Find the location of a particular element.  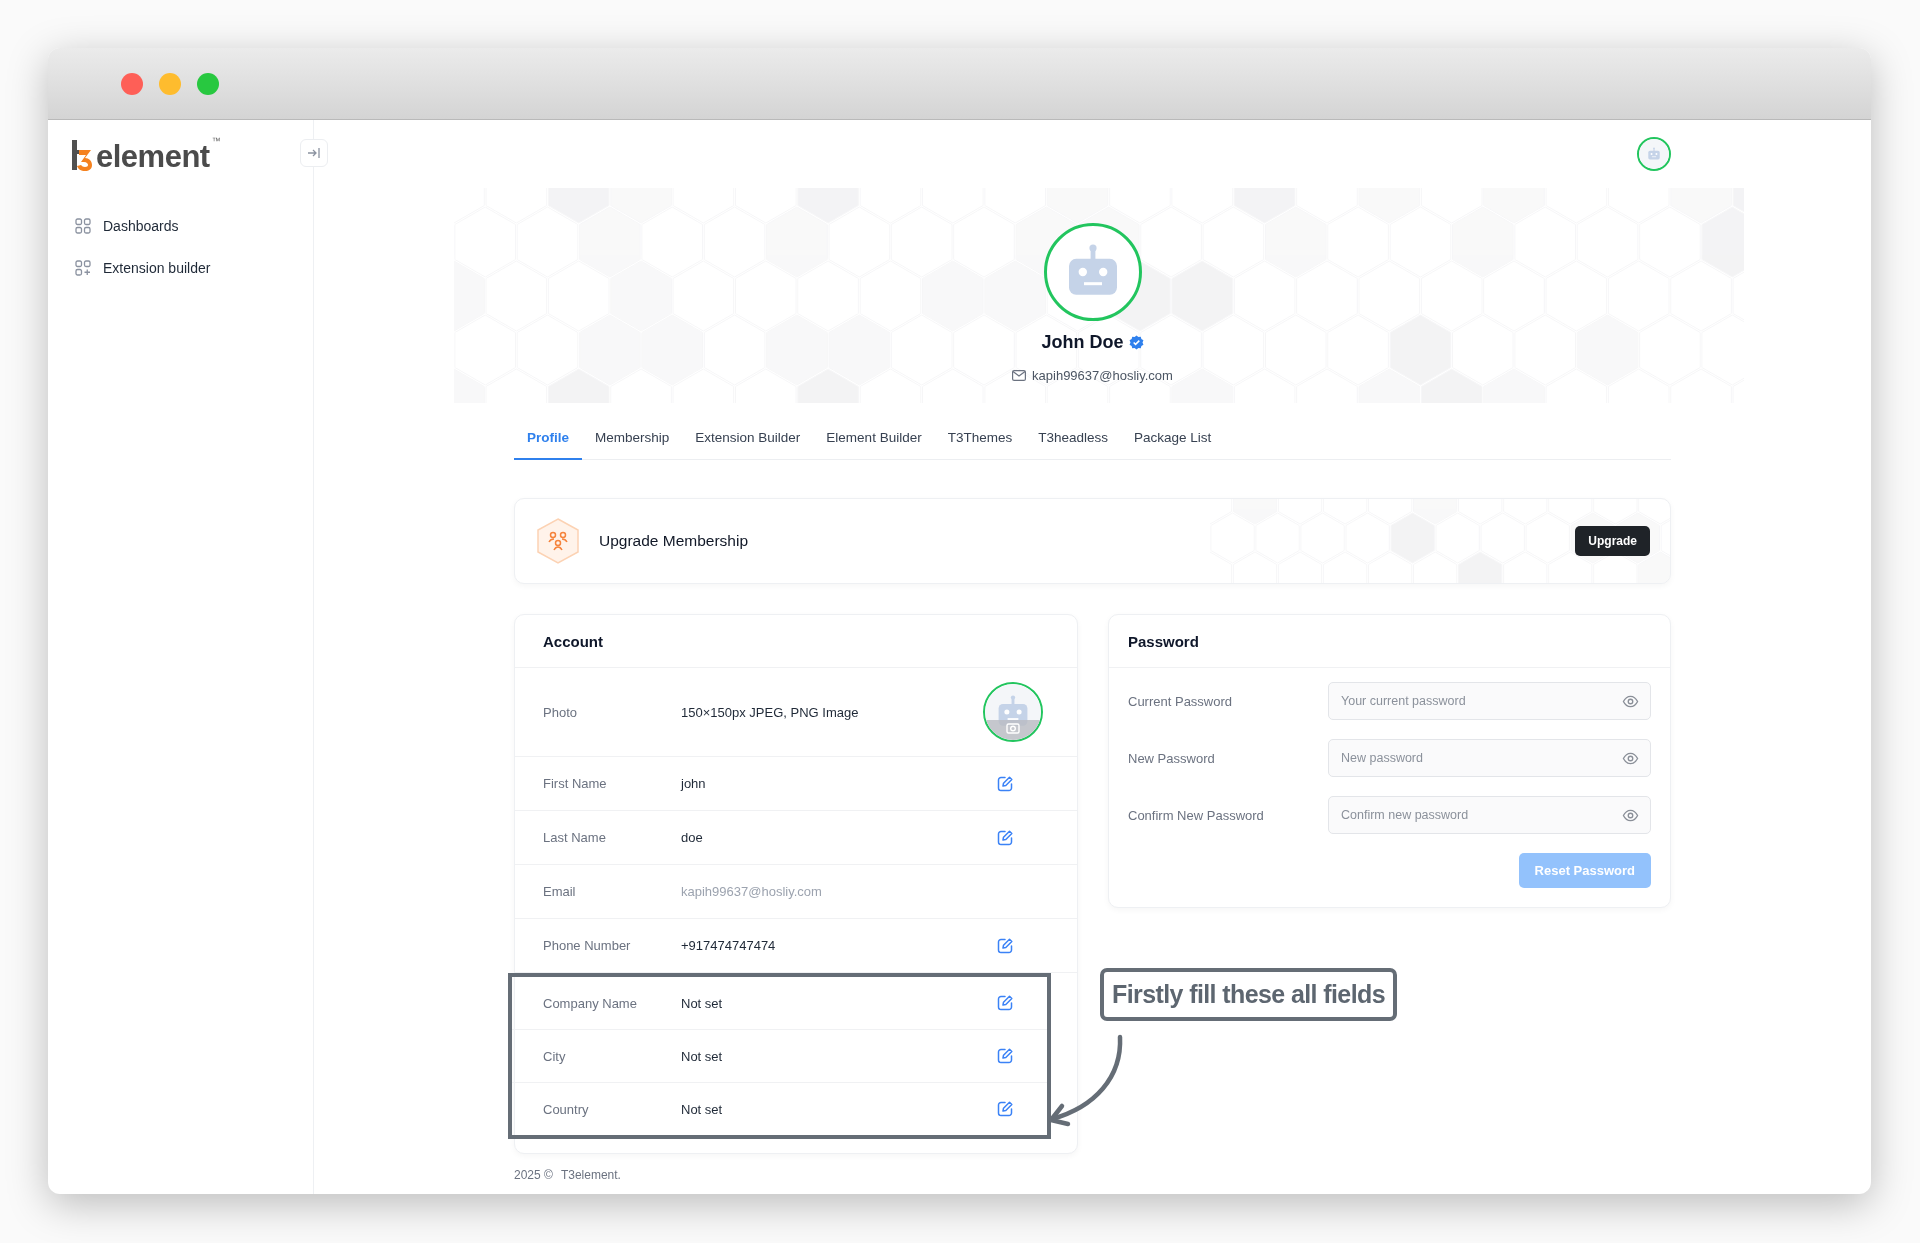

upgrade-button: Upgrade is located at coordinates (1612, 541).